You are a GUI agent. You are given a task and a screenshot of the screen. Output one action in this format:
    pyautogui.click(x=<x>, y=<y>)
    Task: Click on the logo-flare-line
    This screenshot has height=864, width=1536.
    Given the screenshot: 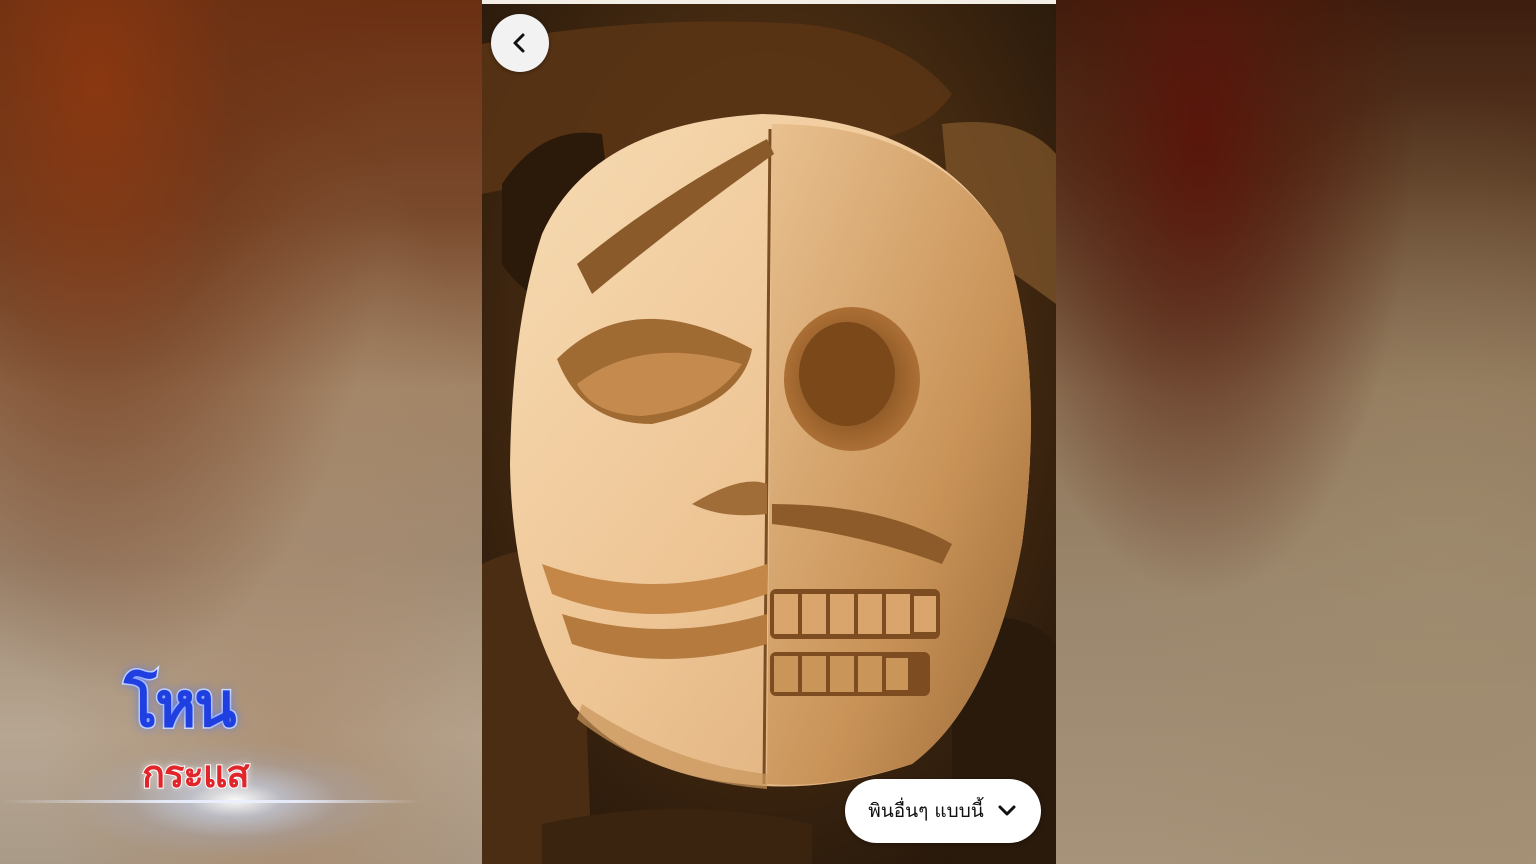 What is the action you would take?
    pyautogui.click(x=210, y=801)
    